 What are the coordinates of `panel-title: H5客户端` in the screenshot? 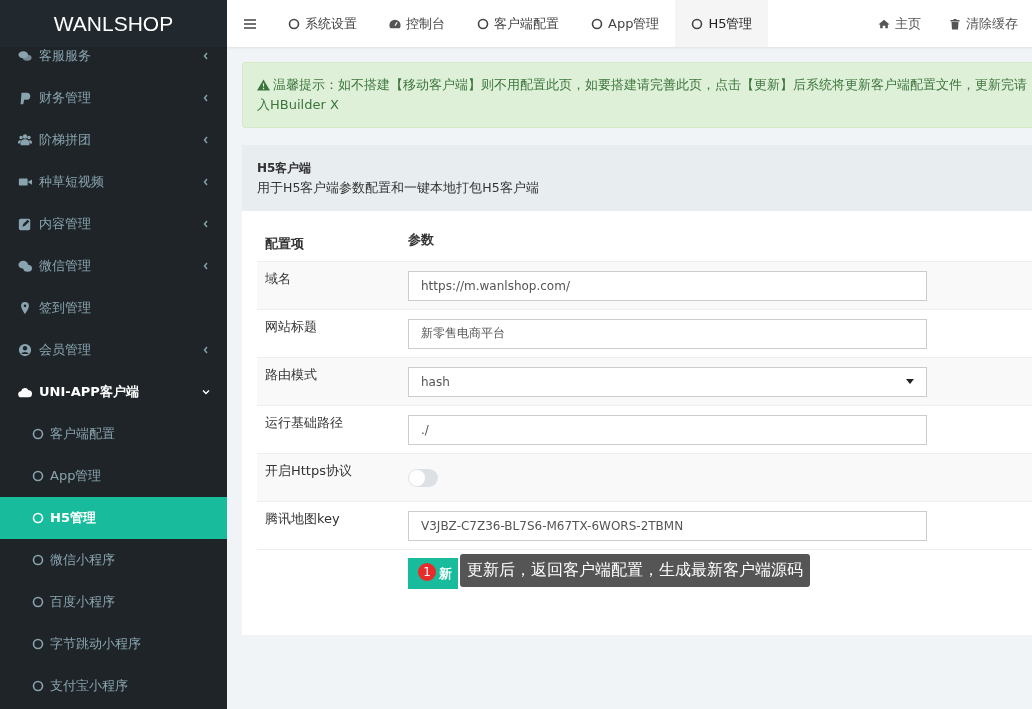 It's located at (285, 168).